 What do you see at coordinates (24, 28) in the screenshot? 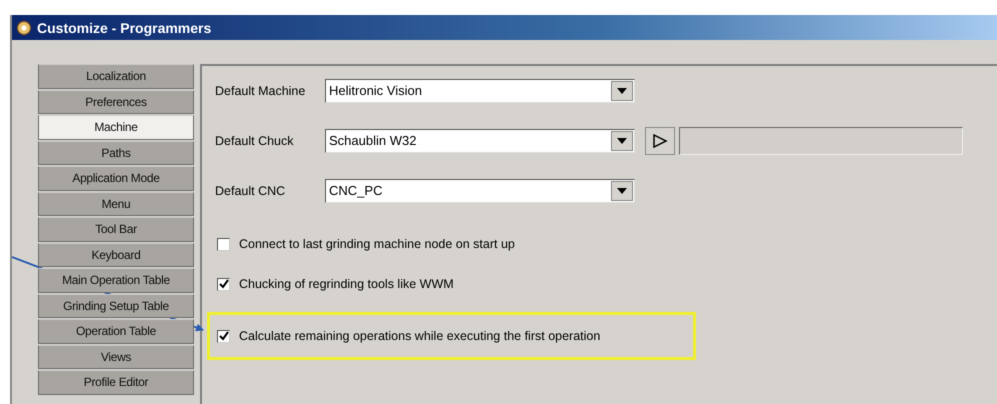
I see `gear-icon` at bounding box center [24, 28].